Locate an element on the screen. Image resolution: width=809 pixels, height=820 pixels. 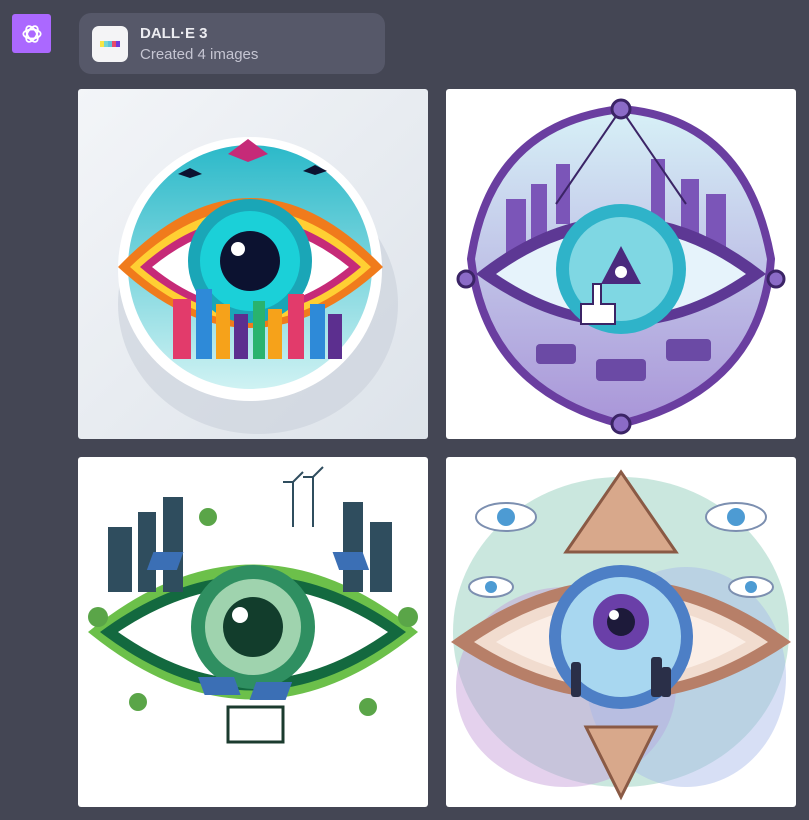
dalle-logo-icon is located at coordinates (110, 44).